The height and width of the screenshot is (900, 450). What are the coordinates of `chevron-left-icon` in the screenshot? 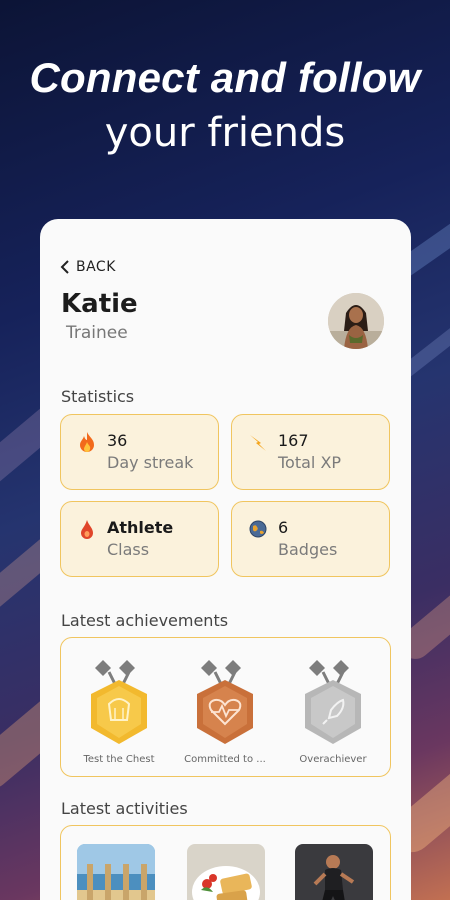 It's located at (64, 267).